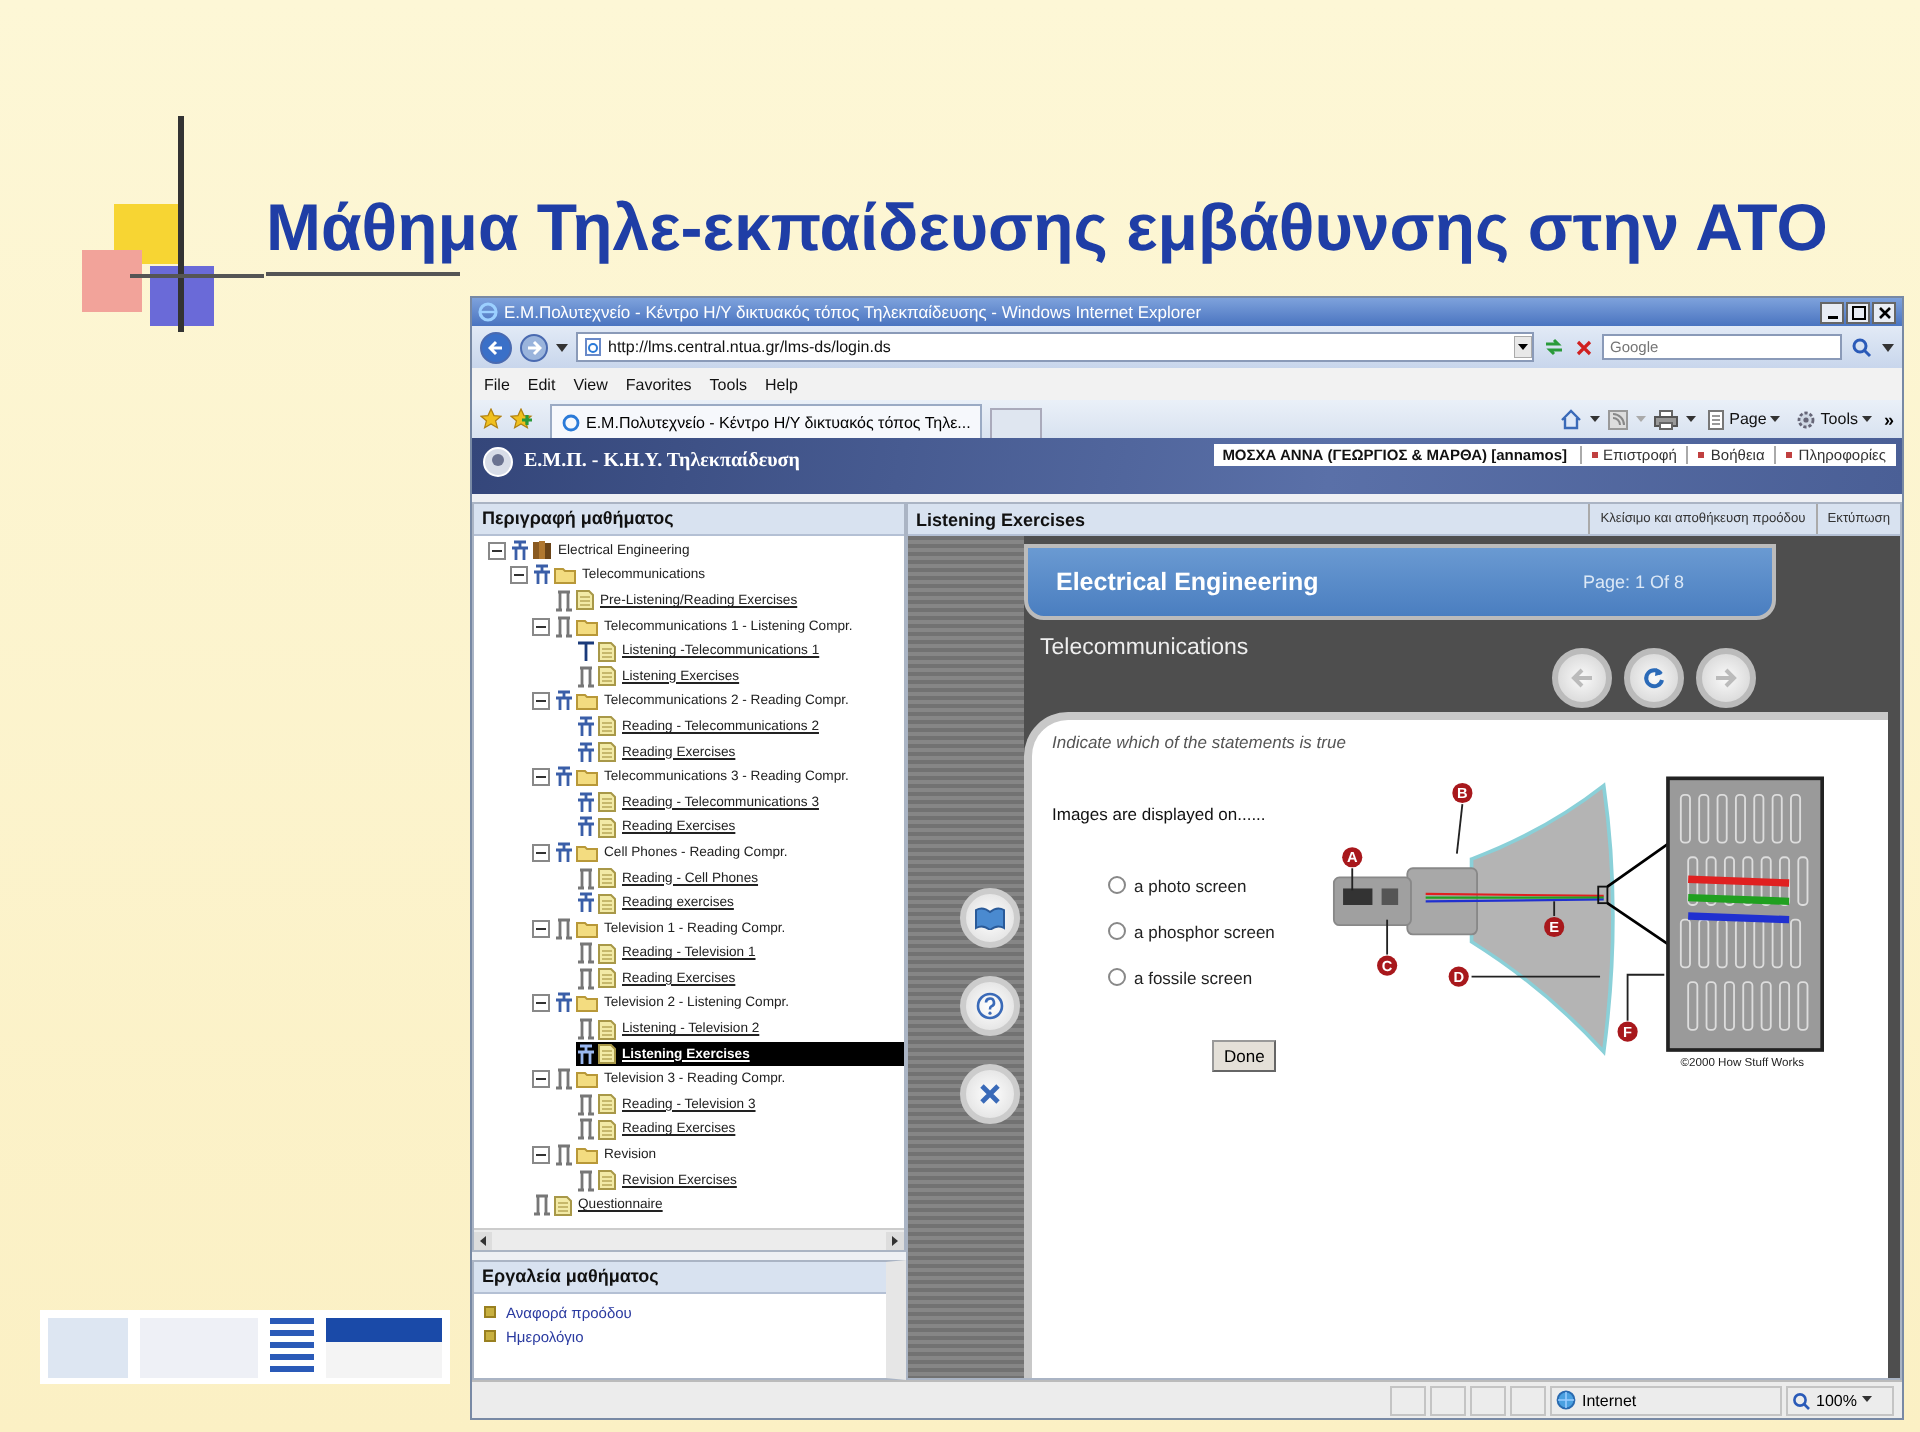  What do you see at coordinates (1832, 312) in the screenshot?
I see `minimize-button` at bounding box center [1832, 312].